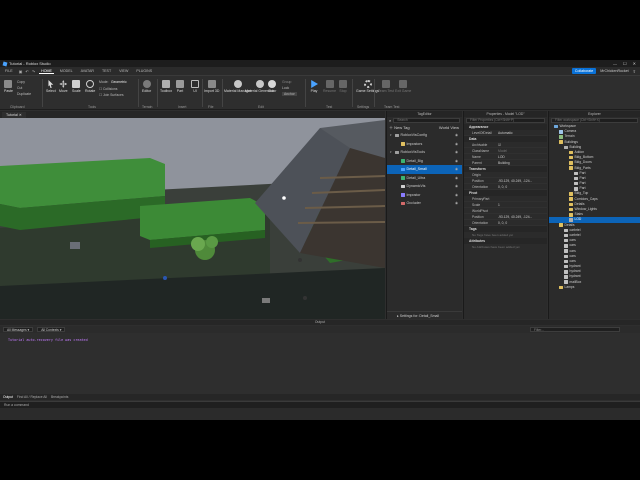 This screenshot has height=480, width=640. What do you see at coordinates (63, 86) in the screenshot?
I see `move-tool-button: Move` at bounding box center [63, 86].